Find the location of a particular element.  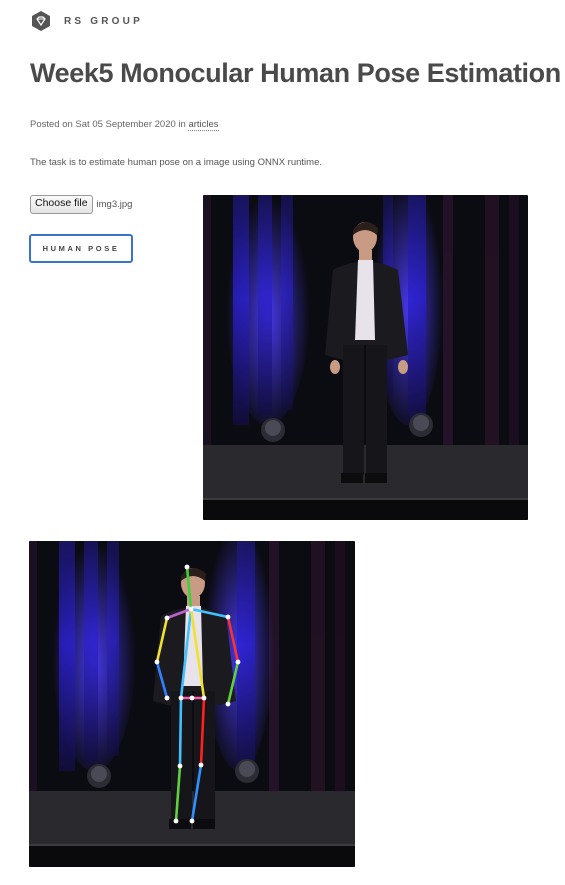

choose-file-button: Choose file is located at coordinates (61, 204).